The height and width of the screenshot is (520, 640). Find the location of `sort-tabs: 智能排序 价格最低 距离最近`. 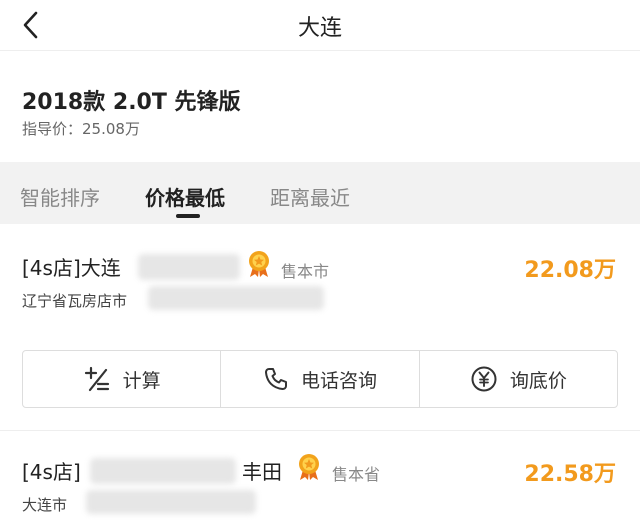

sort-tabs: 智能排序 价格最低 距离最近 is located at coordinates (320, 193).